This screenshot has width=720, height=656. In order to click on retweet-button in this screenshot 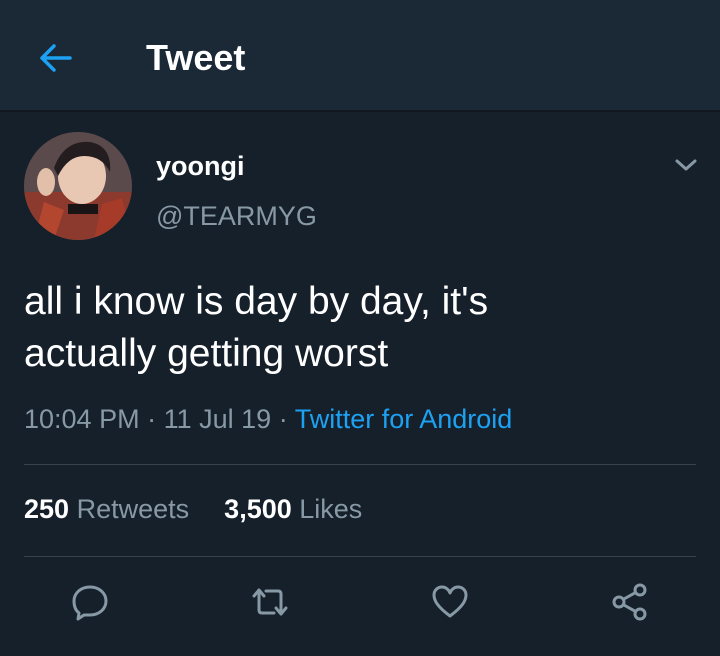, I will do `click(270, 602)`.